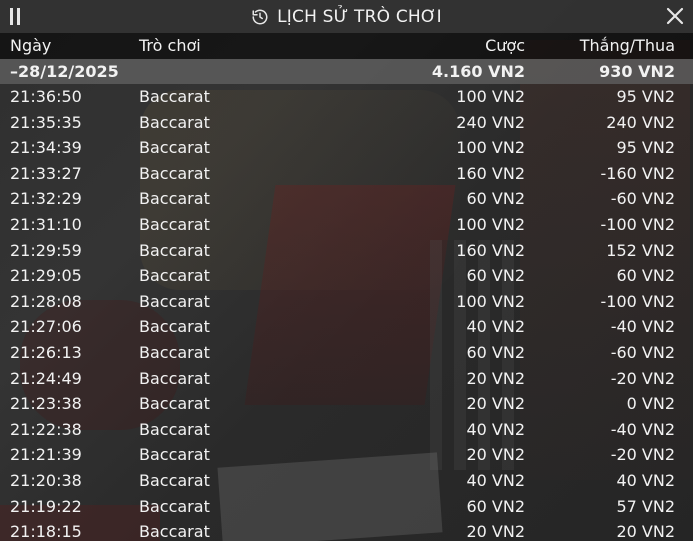 The image size is (693, 541). I want to click on table-row: 21:21:39 Baccarat 20 VN2 -20 VN2, so click(346, 455).